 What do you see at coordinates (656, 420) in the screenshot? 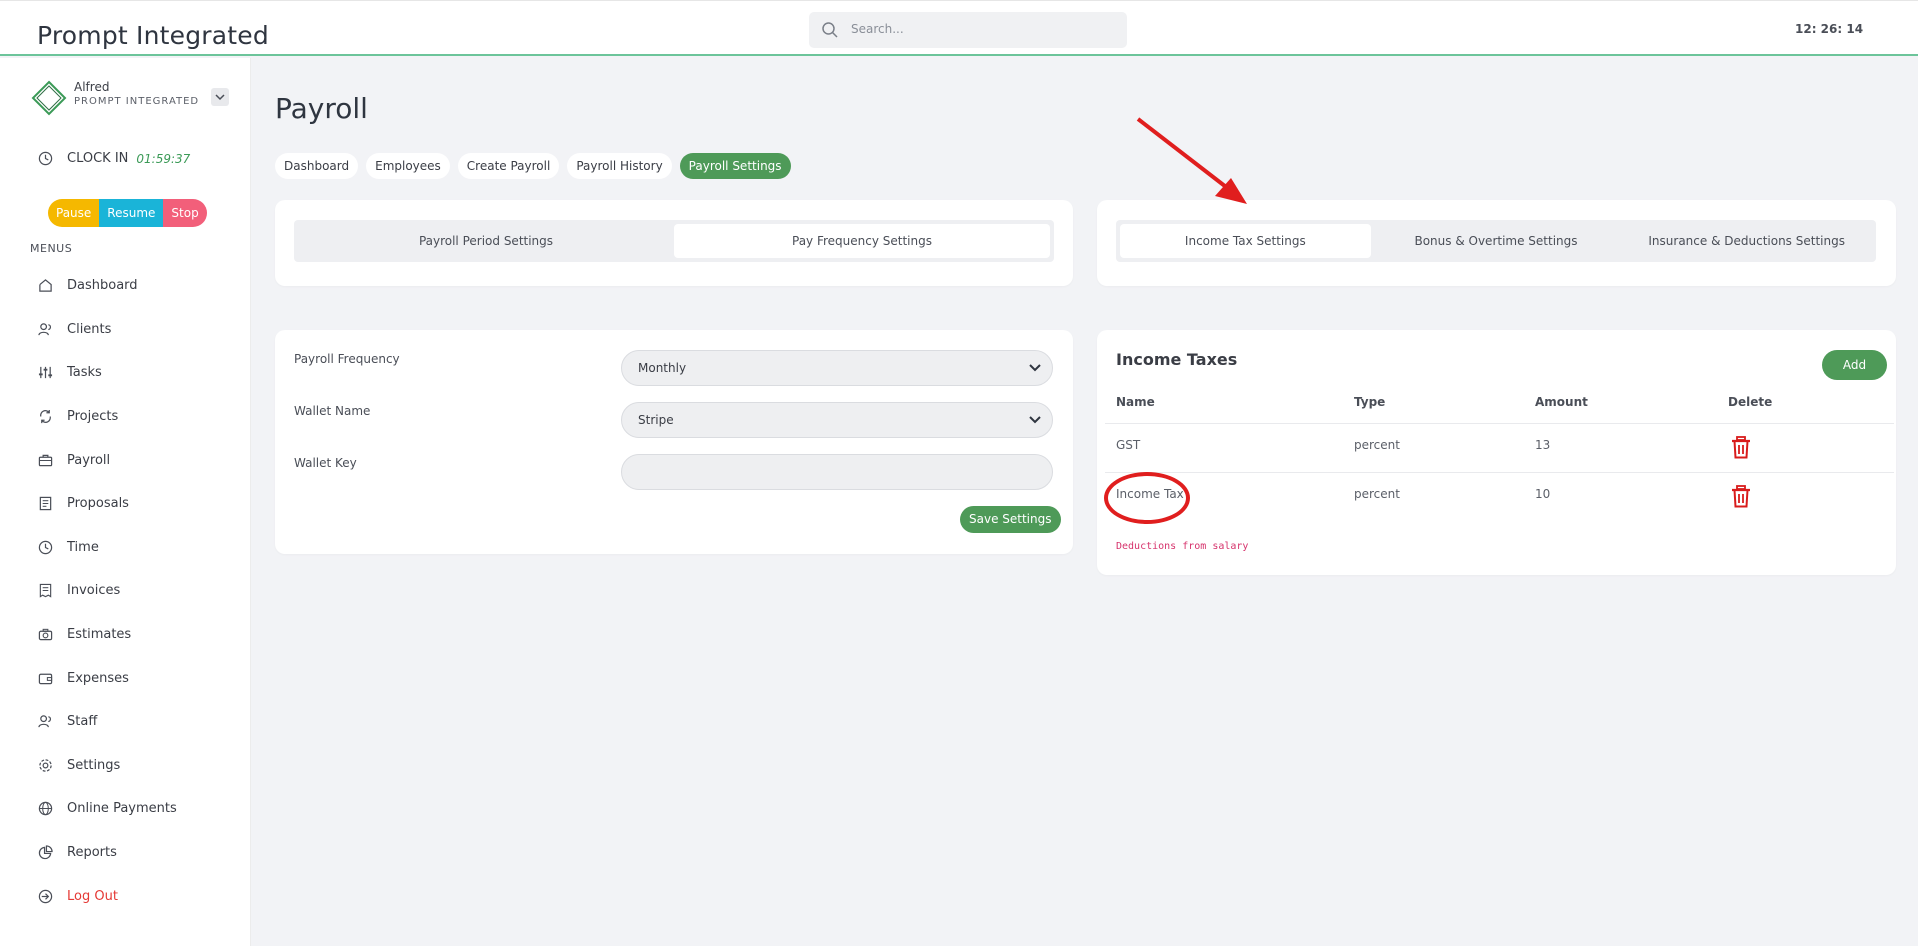
I see `wallet-name-value: Stripe` at bounding box center [656, 420].